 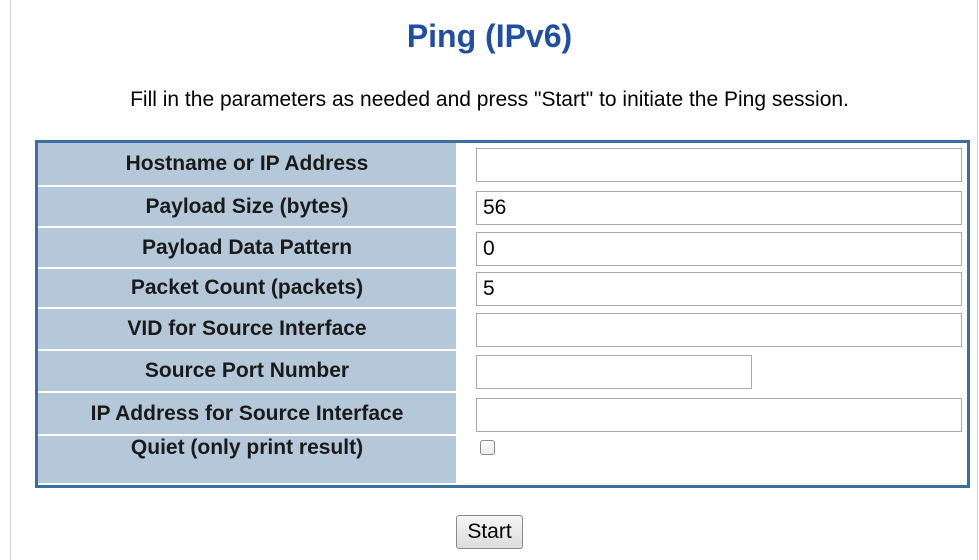 I want to click on ip-source-input, so click(x=719, y=415).